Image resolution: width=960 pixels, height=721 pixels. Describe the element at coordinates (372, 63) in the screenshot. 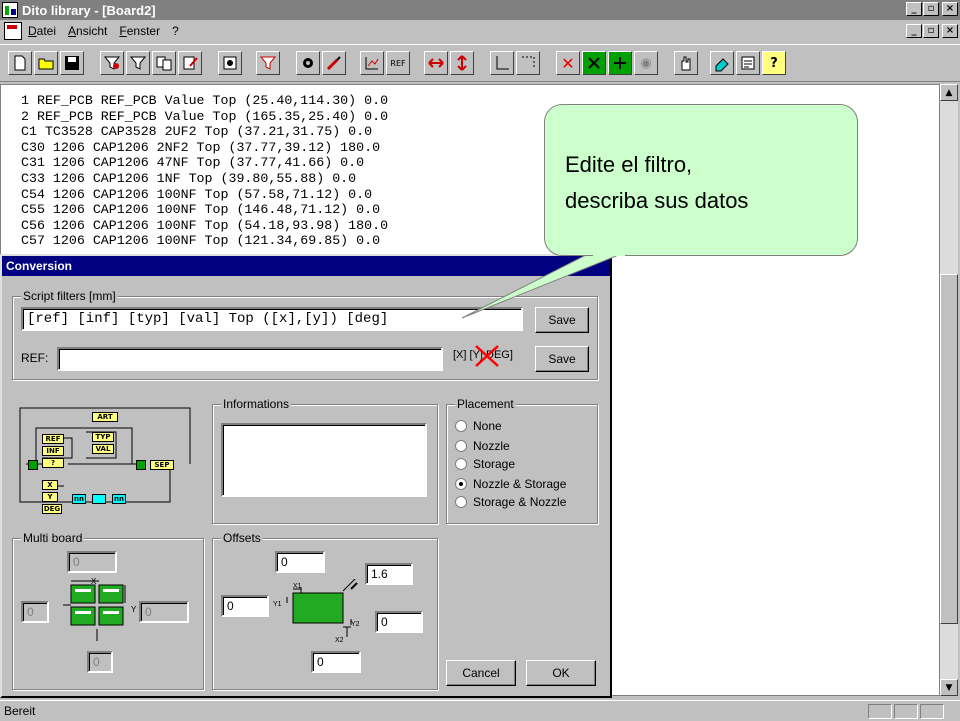

I see `tool-9-button` at that location.